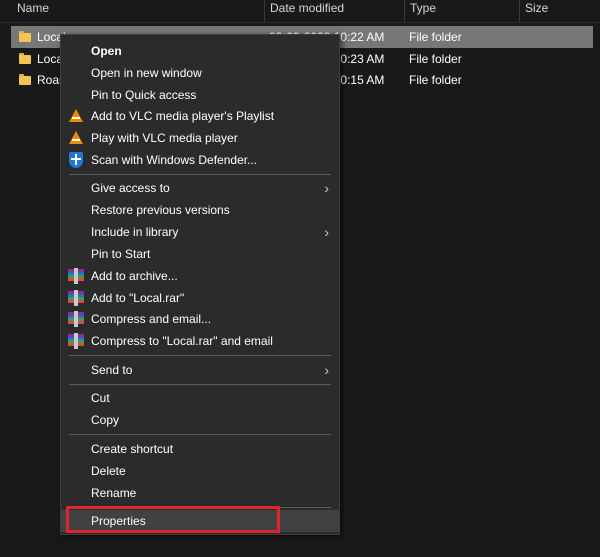  What do you see at coordinates (200, 232) in the screenshot?
I see `menu-item-include-library: Include in library ›` at bounding box center [200, 232].